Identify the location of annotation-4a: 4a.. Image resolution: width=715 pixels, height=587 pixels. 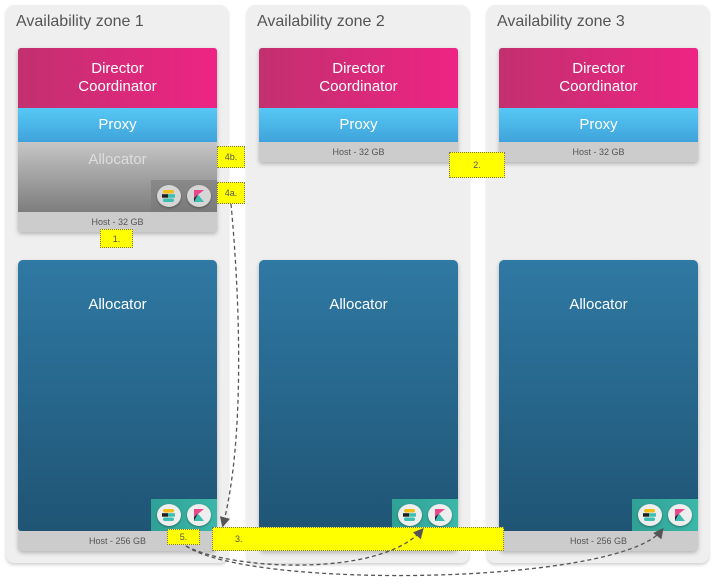
(231, 193).